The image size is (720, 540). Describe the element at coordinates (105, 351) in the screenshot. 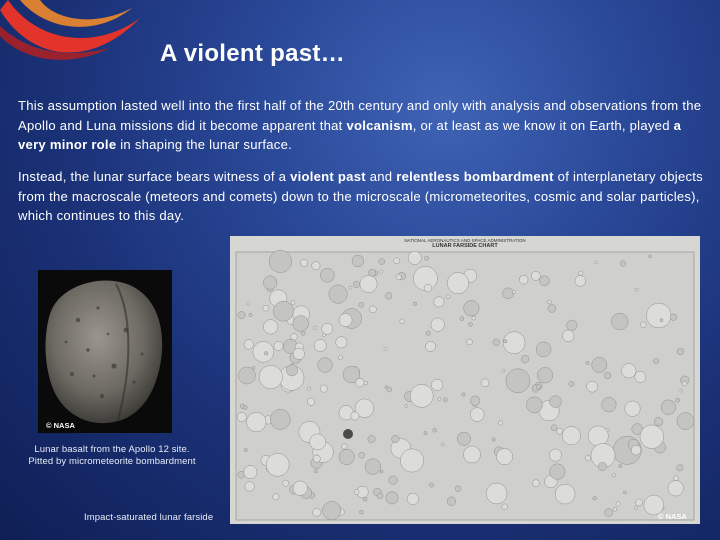

I see `lunar-basalt-photo: © NASA` at that location.